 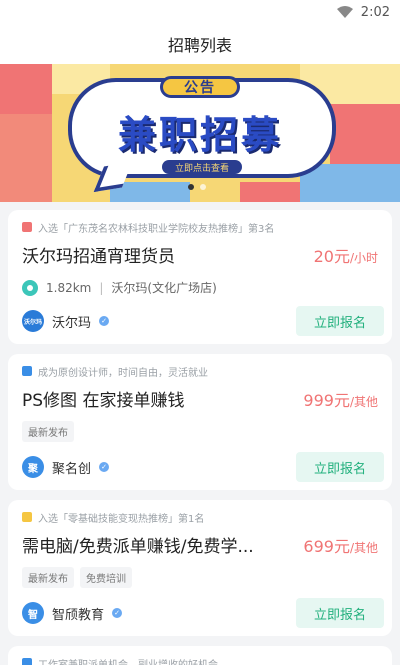 I want to click on design-icon, so click(x=27, y=371).